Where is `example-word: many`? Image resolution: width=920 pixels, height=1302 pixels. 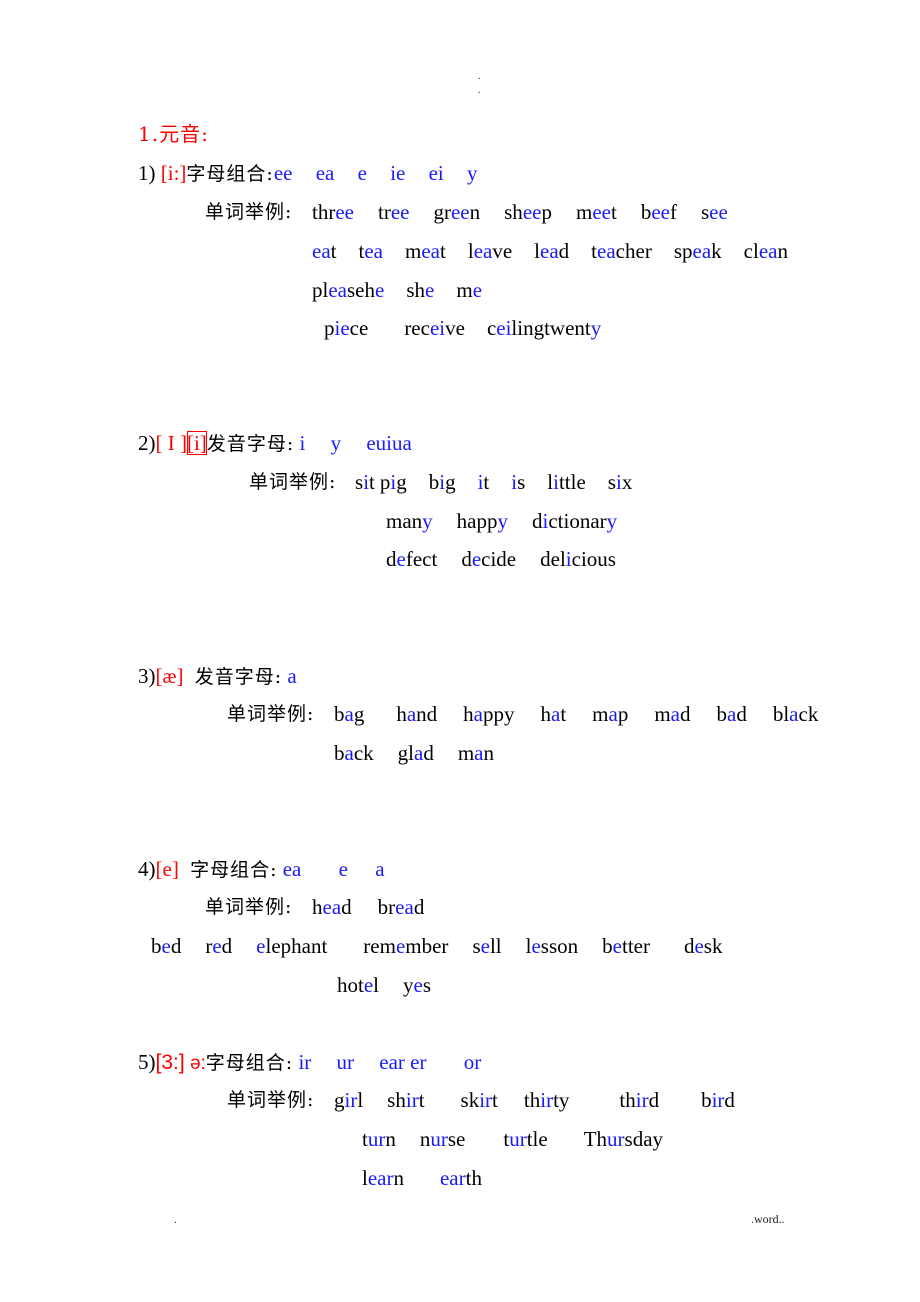 example-word: many is located at coordinates (409, 521).